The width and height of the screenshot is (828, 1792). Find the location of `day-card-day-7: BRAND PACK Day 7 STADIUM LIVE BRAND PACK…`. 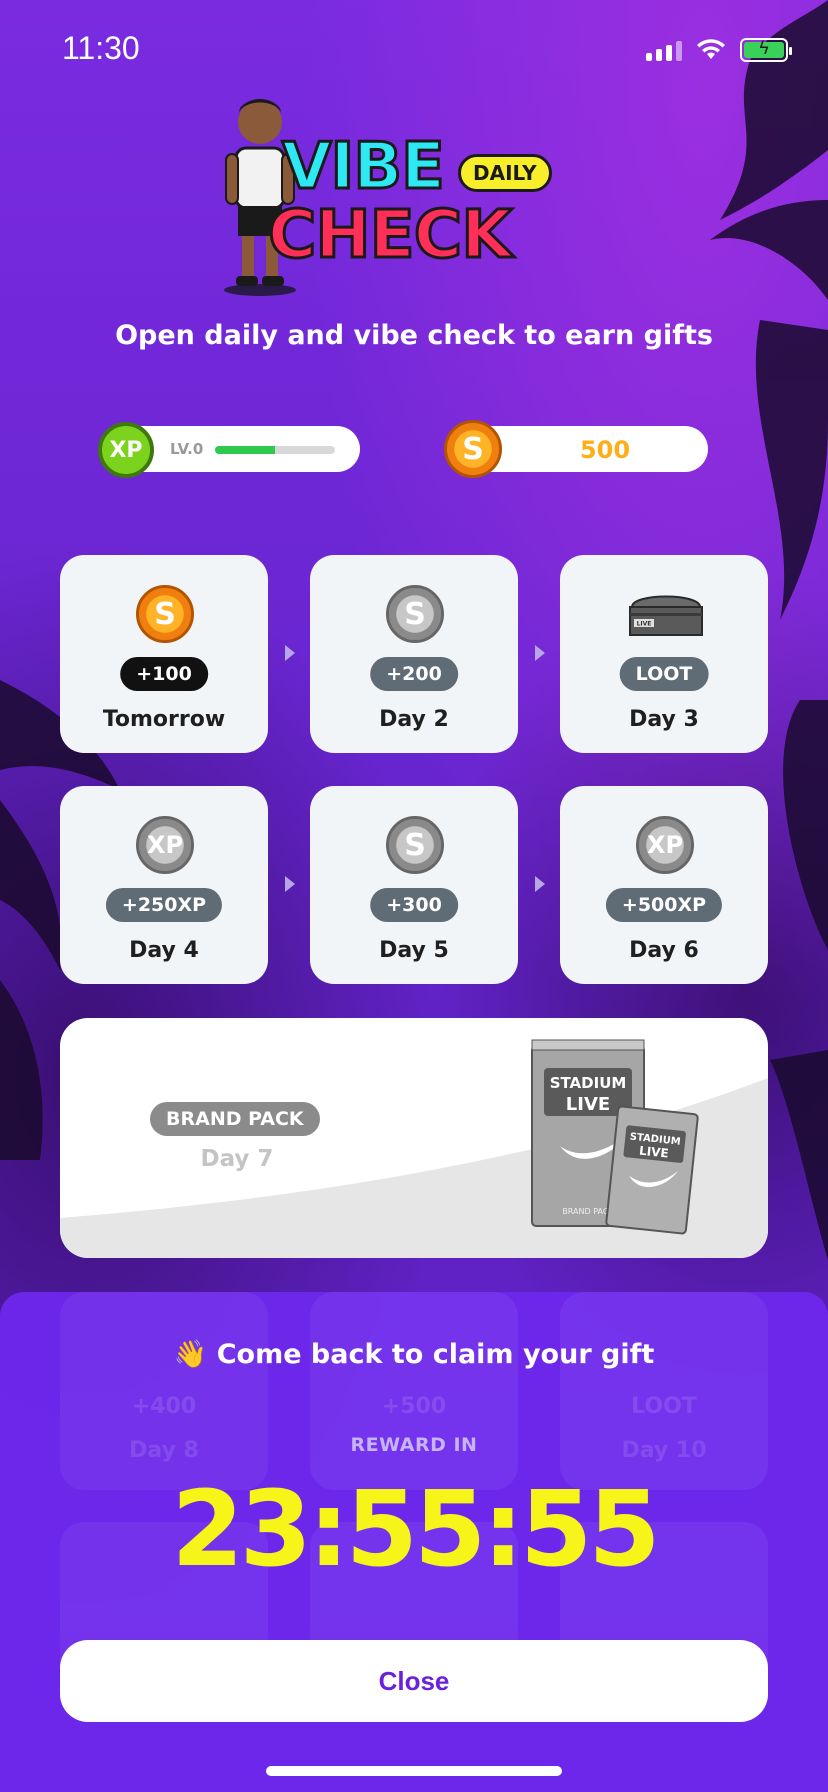

day-card-day-7: BRAND PACK Day 7 STADIUM LIVE BRAND PACK… is located at coordinates (414, 1138).